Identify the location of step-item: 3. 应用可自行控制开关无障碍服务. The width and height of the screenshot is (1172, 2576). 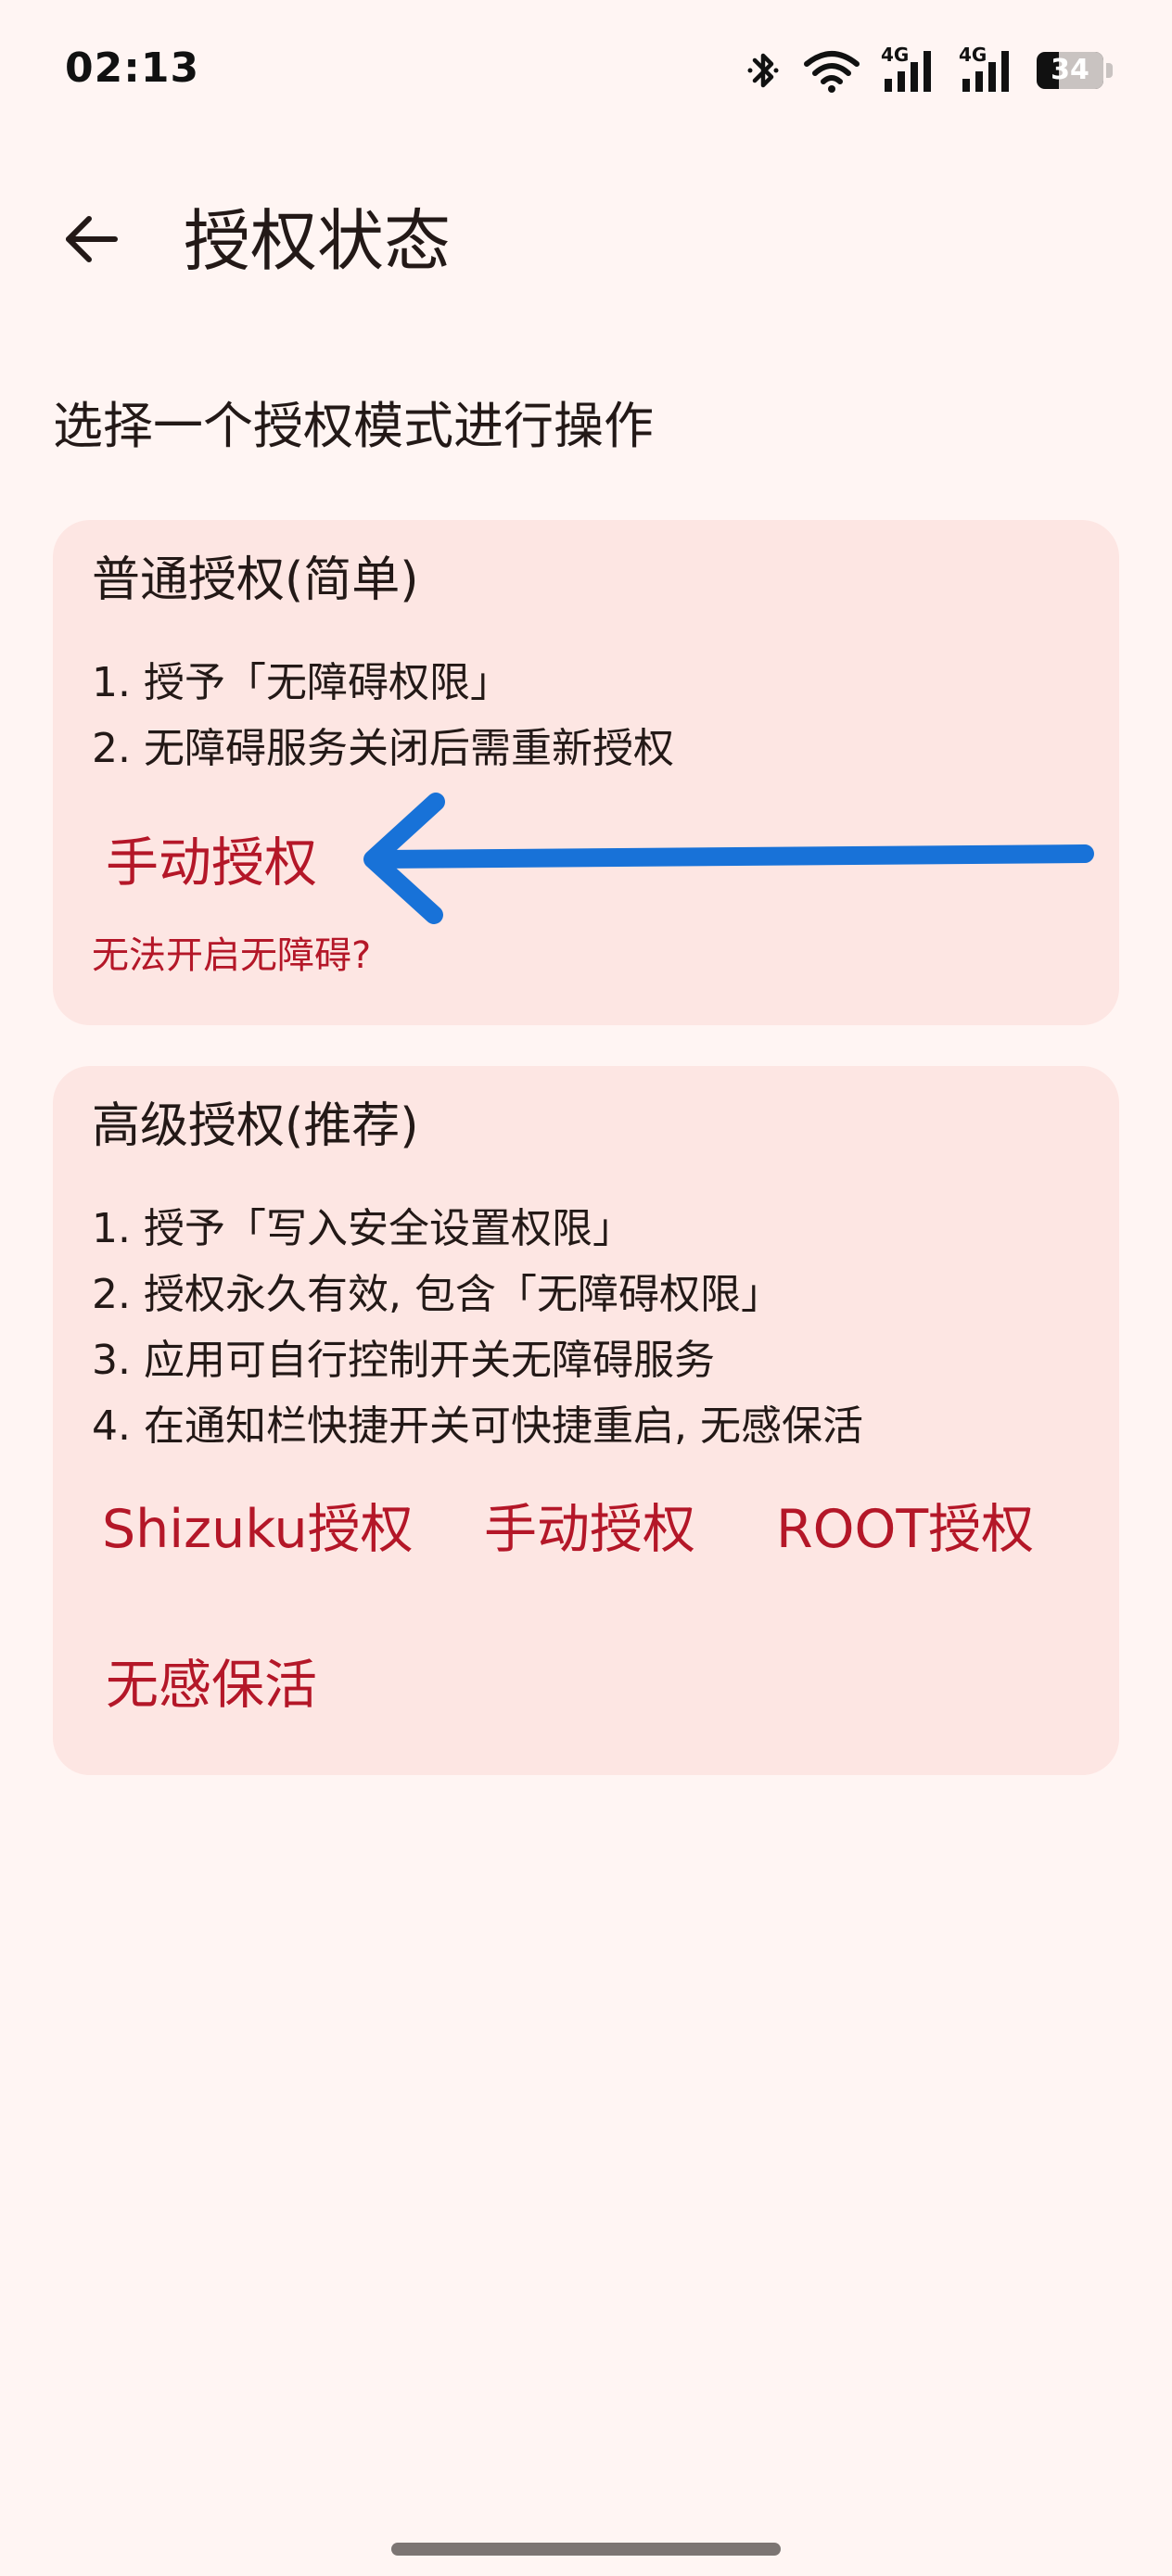
(403, 1360).